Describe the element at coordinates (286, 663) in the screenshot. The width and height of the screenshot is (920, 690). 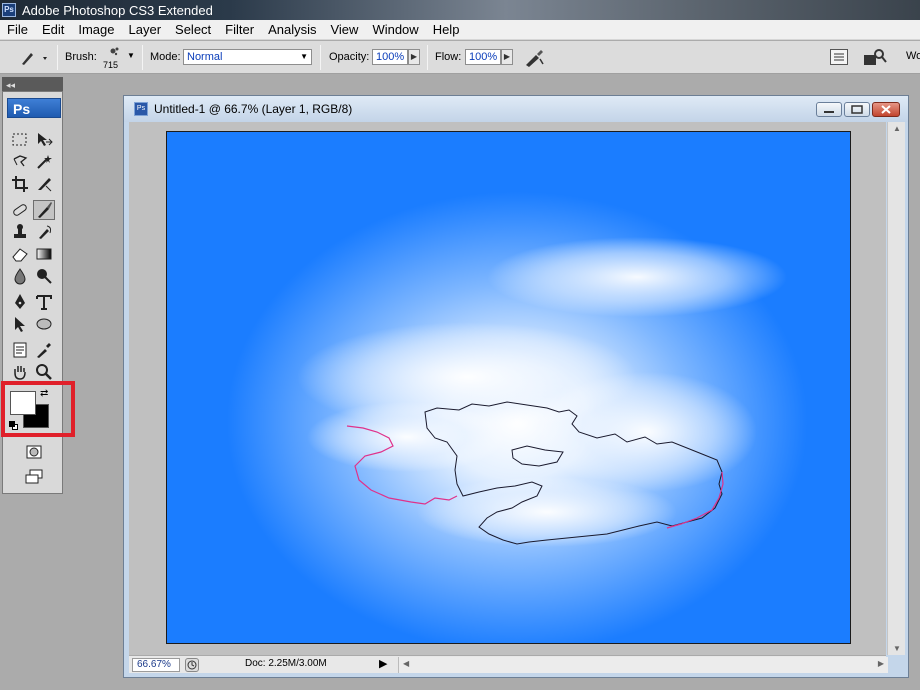
I see `doc-info: Doc: 2.25M/3.00M` at that location.